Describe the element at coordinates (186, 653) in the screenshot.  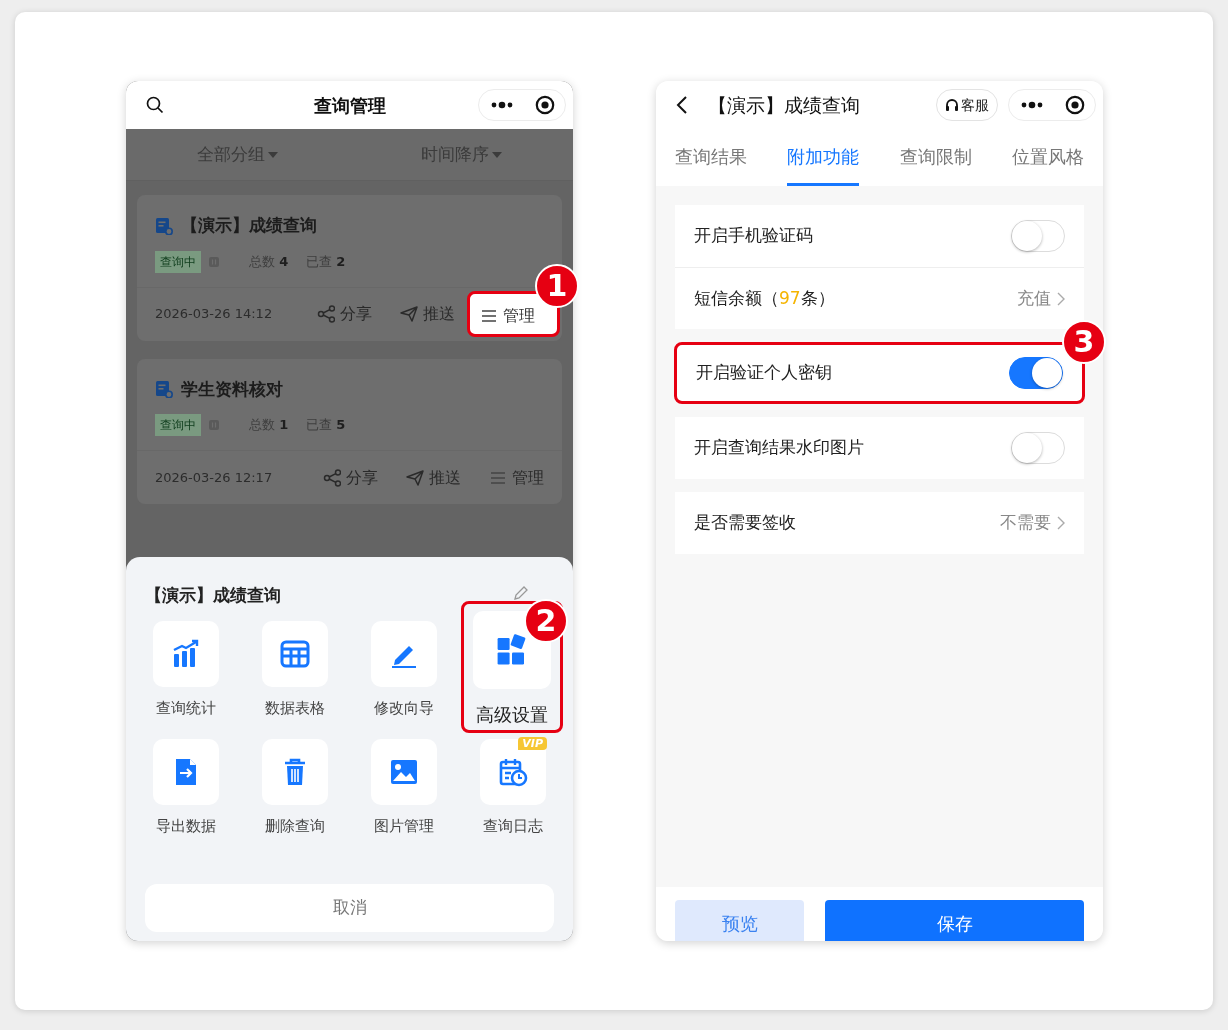
I see `bar-chart-icon` at that location.